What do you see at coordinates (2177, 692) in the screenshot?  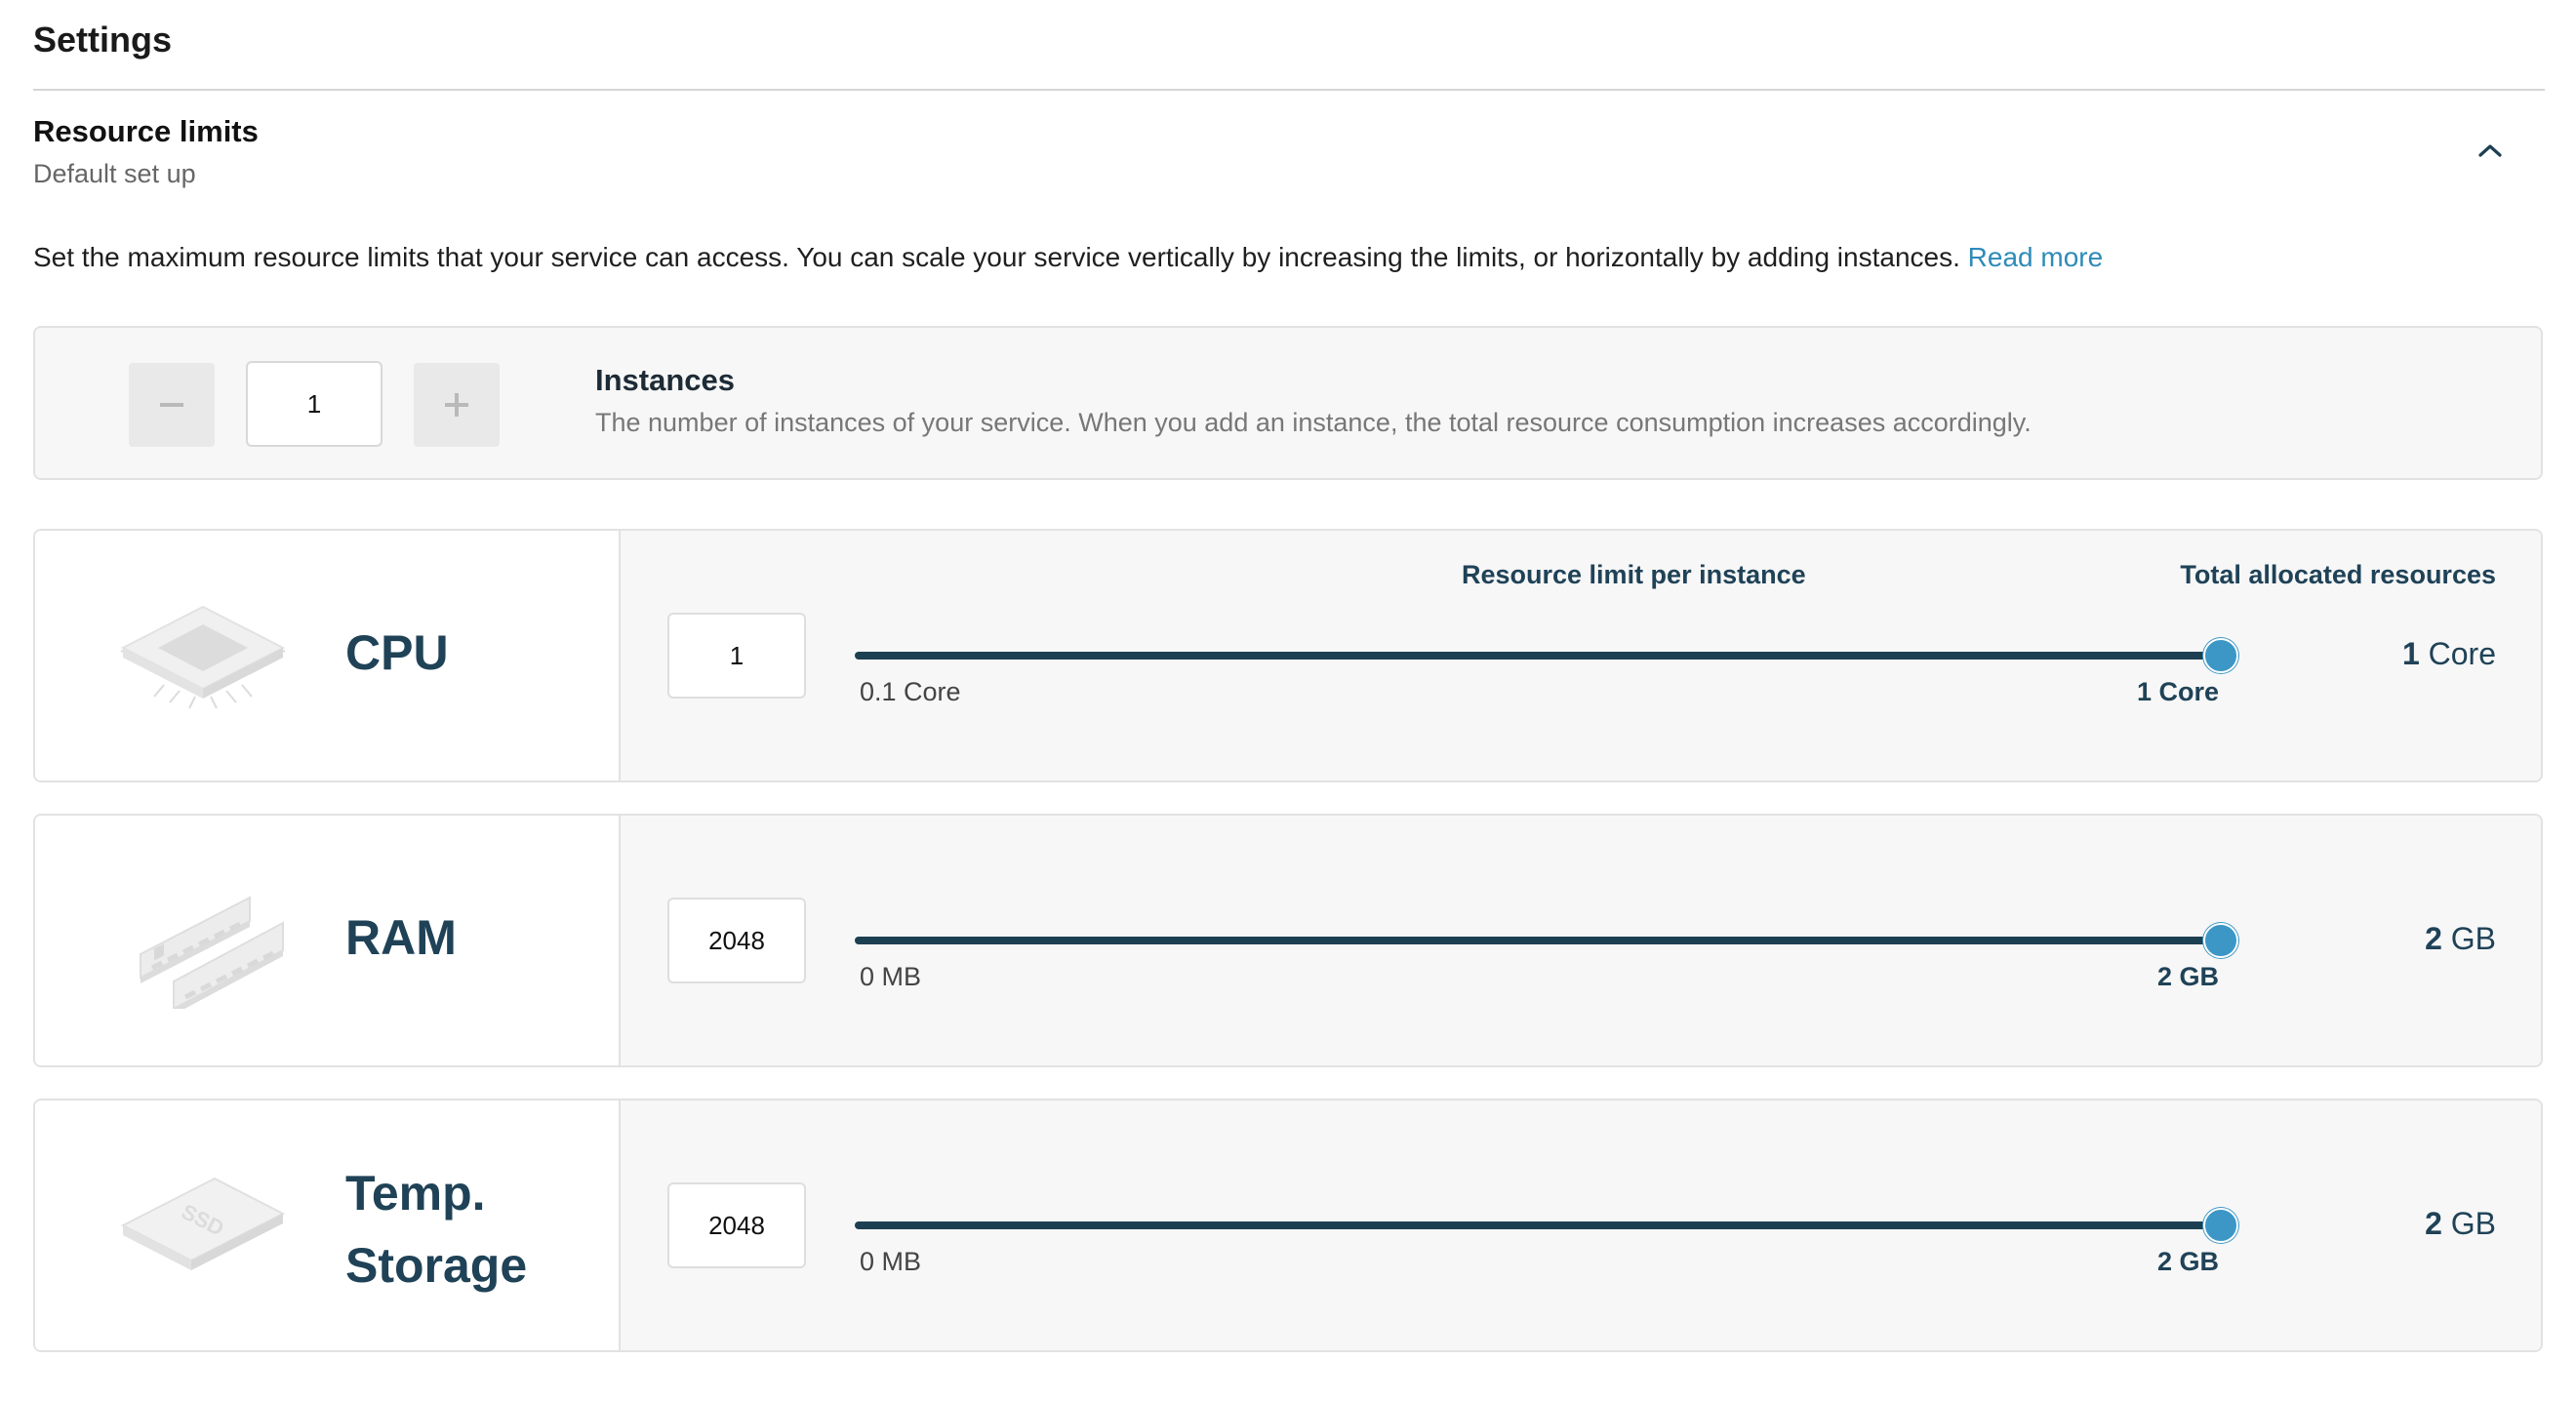 I see `slider-max-label: 1 Core` at bounding box center [2177, 692].